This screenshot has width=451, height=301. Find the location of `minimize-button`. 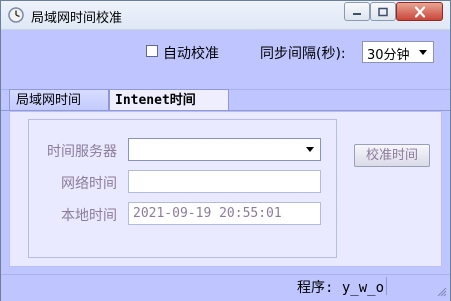

minimize-button is located at coordinates (357, 11).